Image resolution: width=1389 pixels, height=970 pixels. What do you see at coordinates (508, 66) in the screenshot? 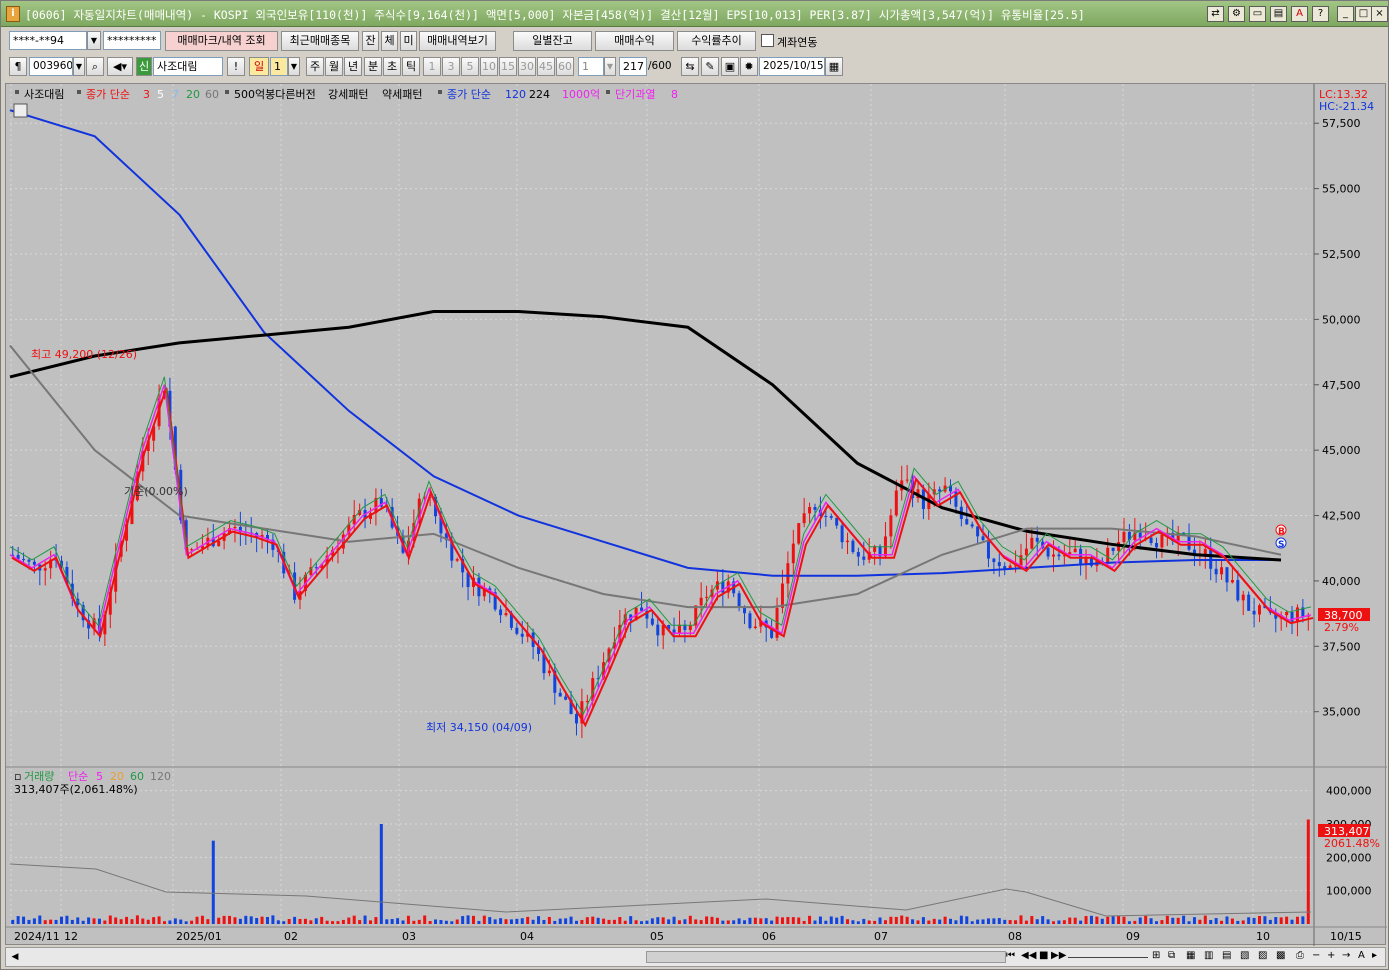
I see `minute-15-button: 15` at bounding box center [508, 66].